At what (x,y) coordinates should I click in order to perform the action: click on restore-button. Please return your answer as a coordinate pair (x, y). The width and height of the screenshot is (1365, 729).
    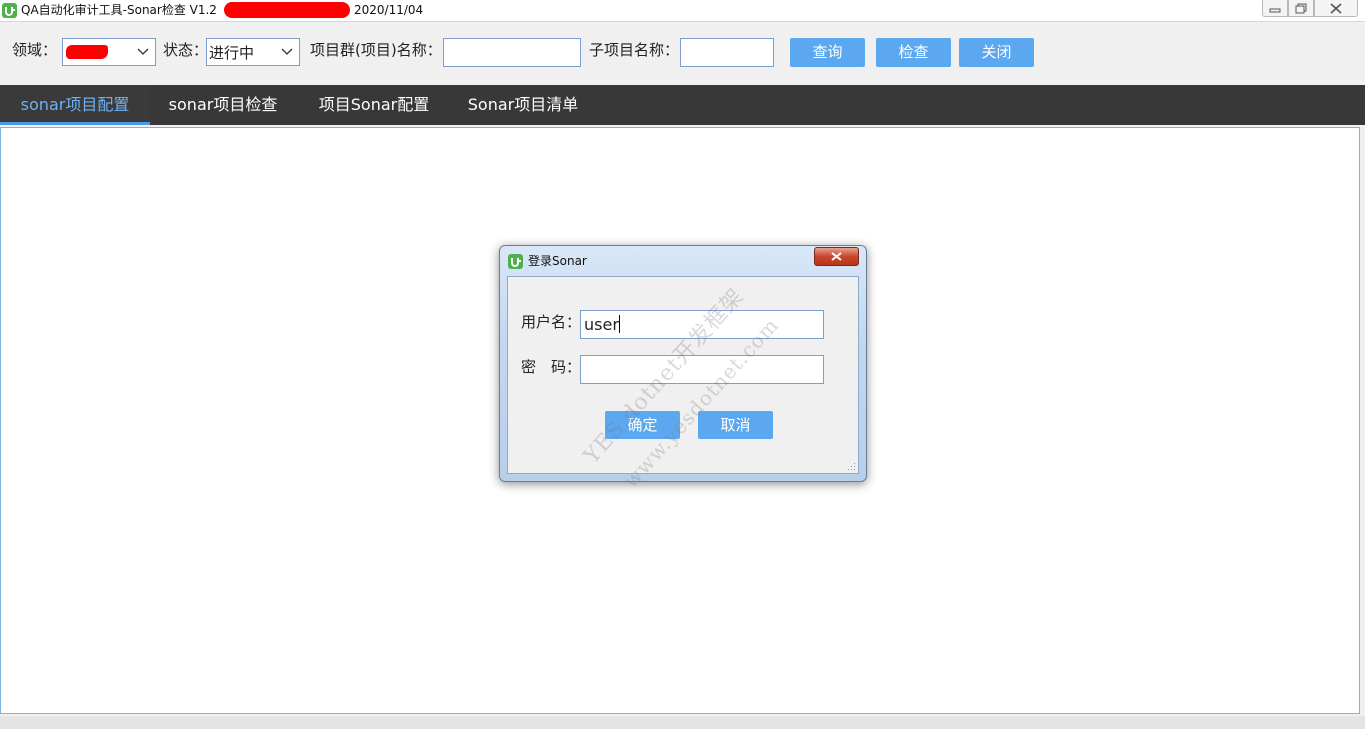
    Looking at the image, I should click on (1301, 8).